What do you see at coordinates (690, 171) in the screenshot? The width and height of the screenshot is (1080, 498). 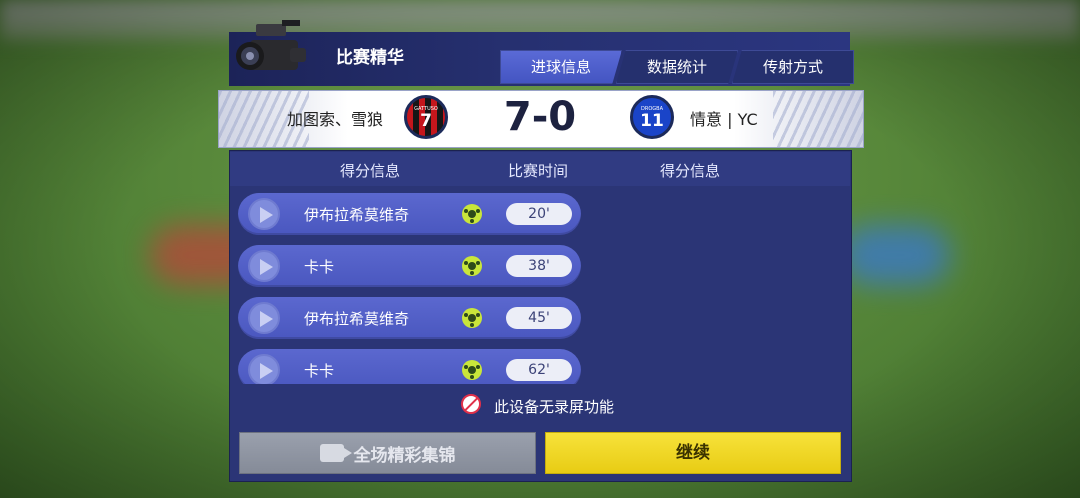 I see `column-header-scoring-right: 得分信息` at bounding box center [690, 171].